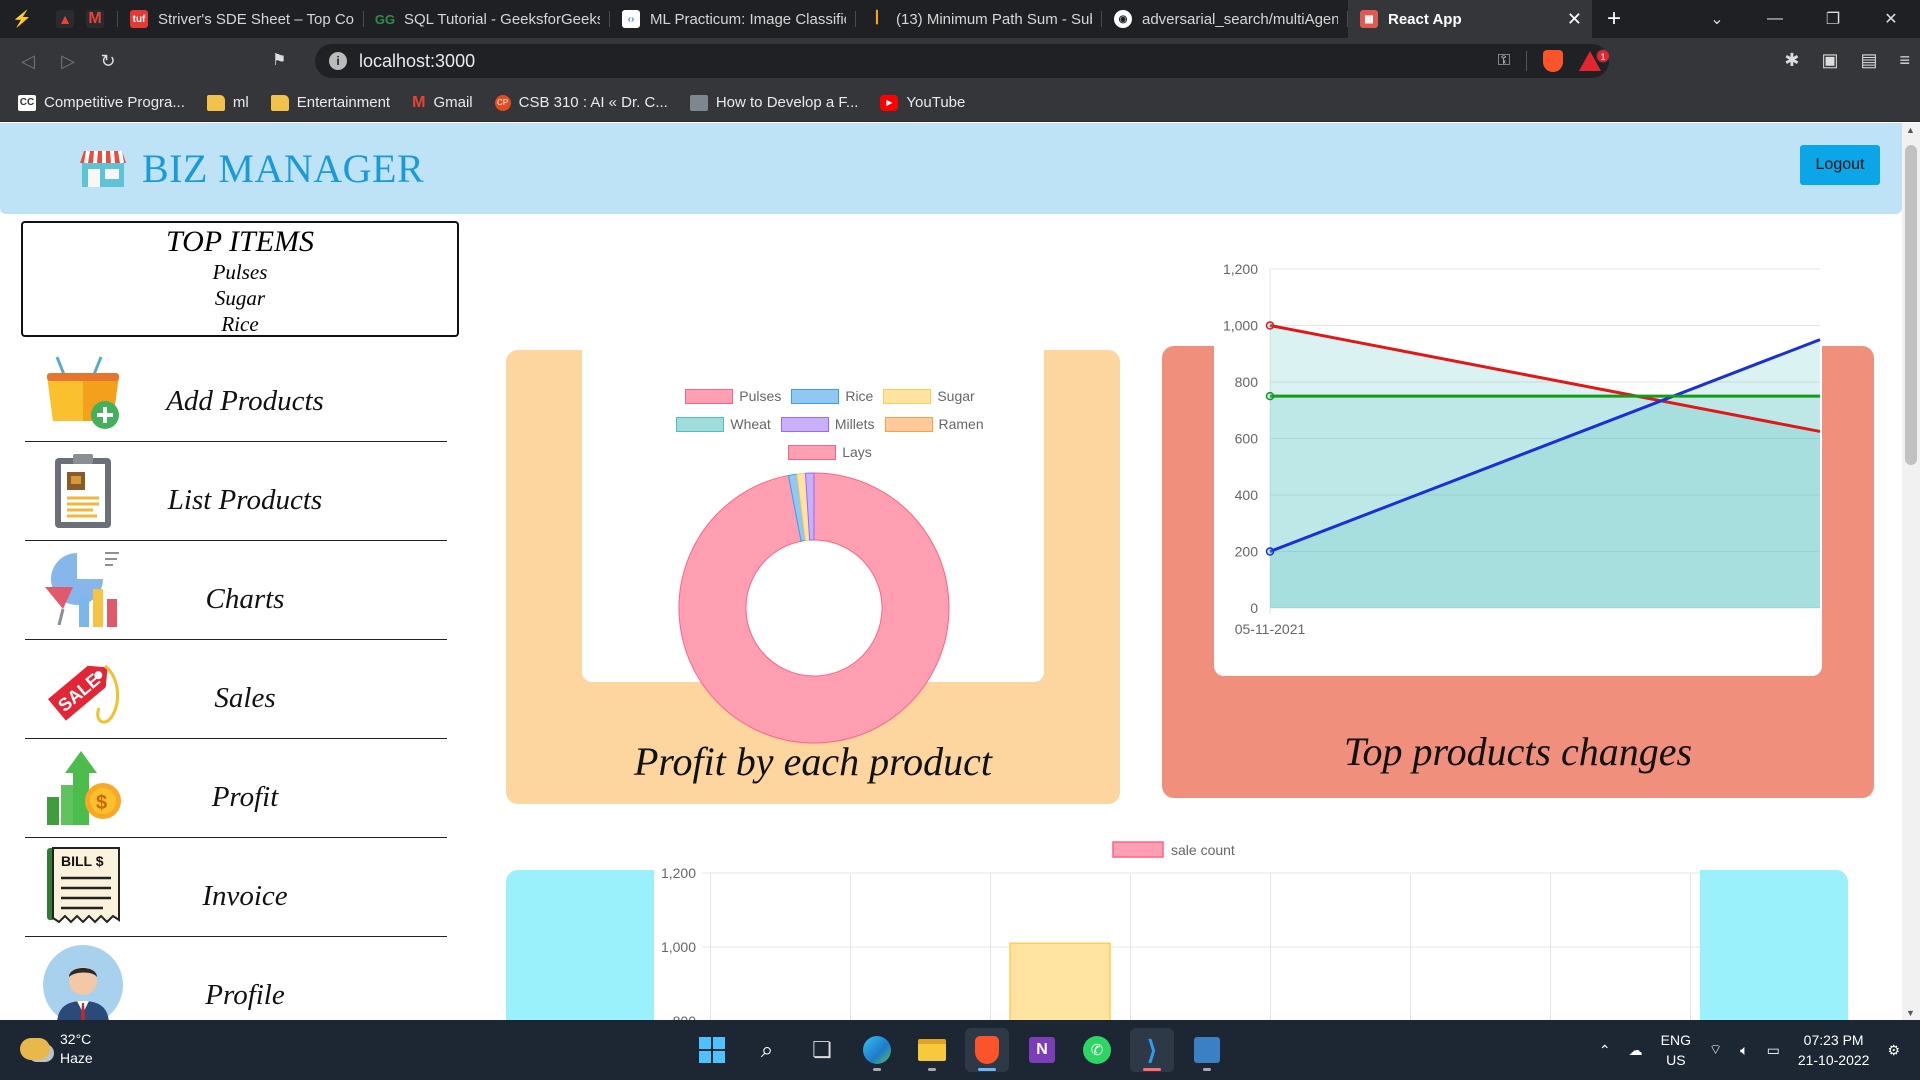 This screenshot has height=1080, width=1920. I want to click on tab-1: GG SQL Tutorial - GeeksforGeeks, so click(487, 19).